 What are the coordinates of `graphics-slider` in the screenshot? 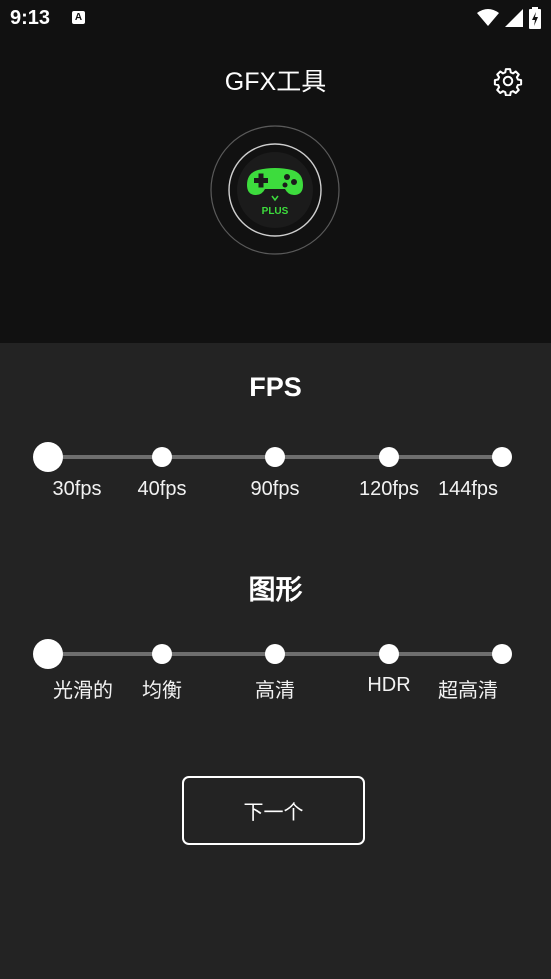 It's located at (272, 654).